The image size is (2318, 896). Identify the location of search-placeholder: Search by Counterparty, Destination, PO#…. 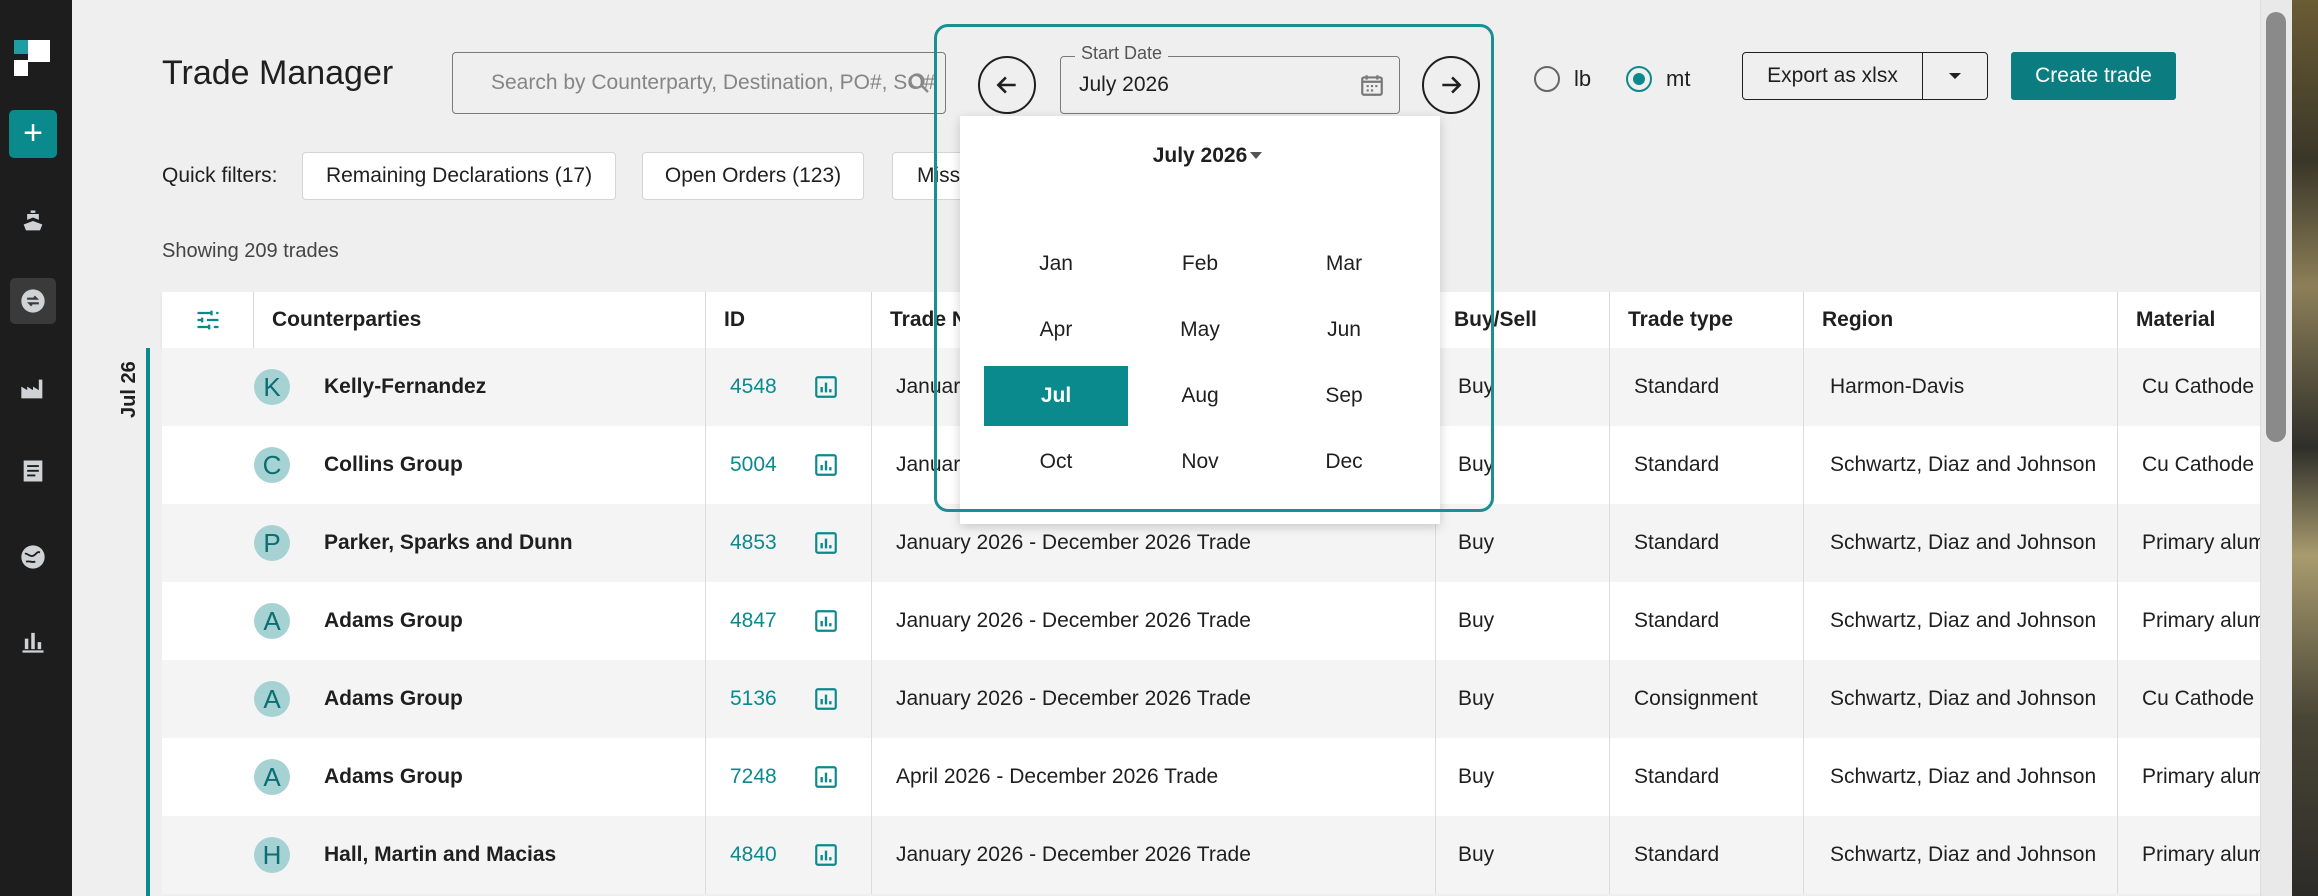
(713, 82).